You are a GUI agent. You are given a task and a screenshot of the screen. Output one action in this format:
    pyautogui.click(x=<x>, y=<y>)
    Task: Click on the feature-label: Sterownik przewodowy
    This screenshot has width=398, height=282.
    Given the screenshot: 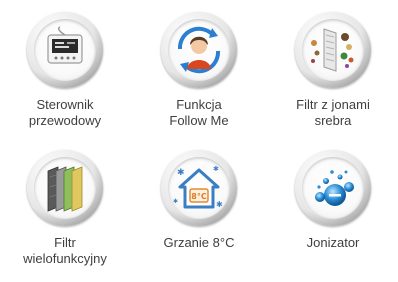 What is the action you would take?
    pyautogui.click(x=65, y=112)
    